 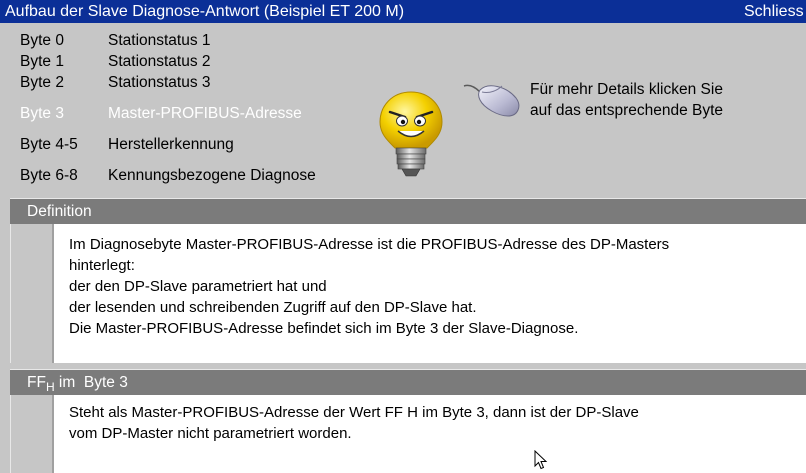 I want to click on ffh-heading-sub: H, so click(x=50, y=387).